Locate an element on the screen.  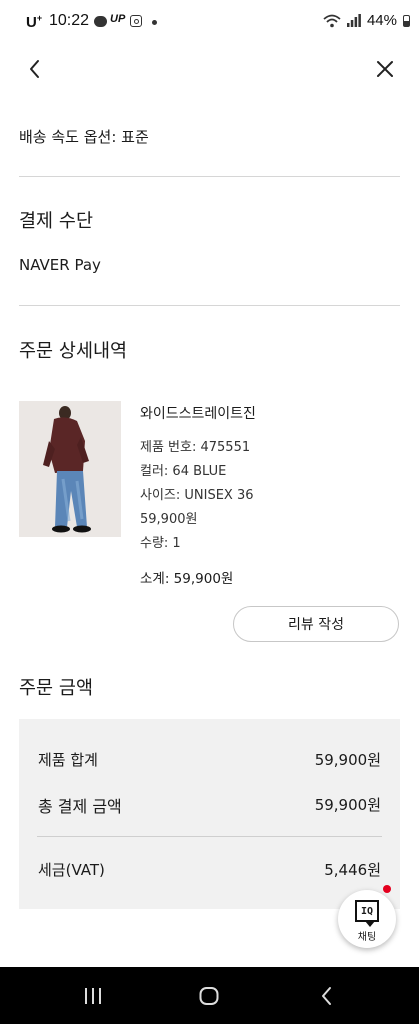
recent-apps-icon is located at coordinates (93, 996).